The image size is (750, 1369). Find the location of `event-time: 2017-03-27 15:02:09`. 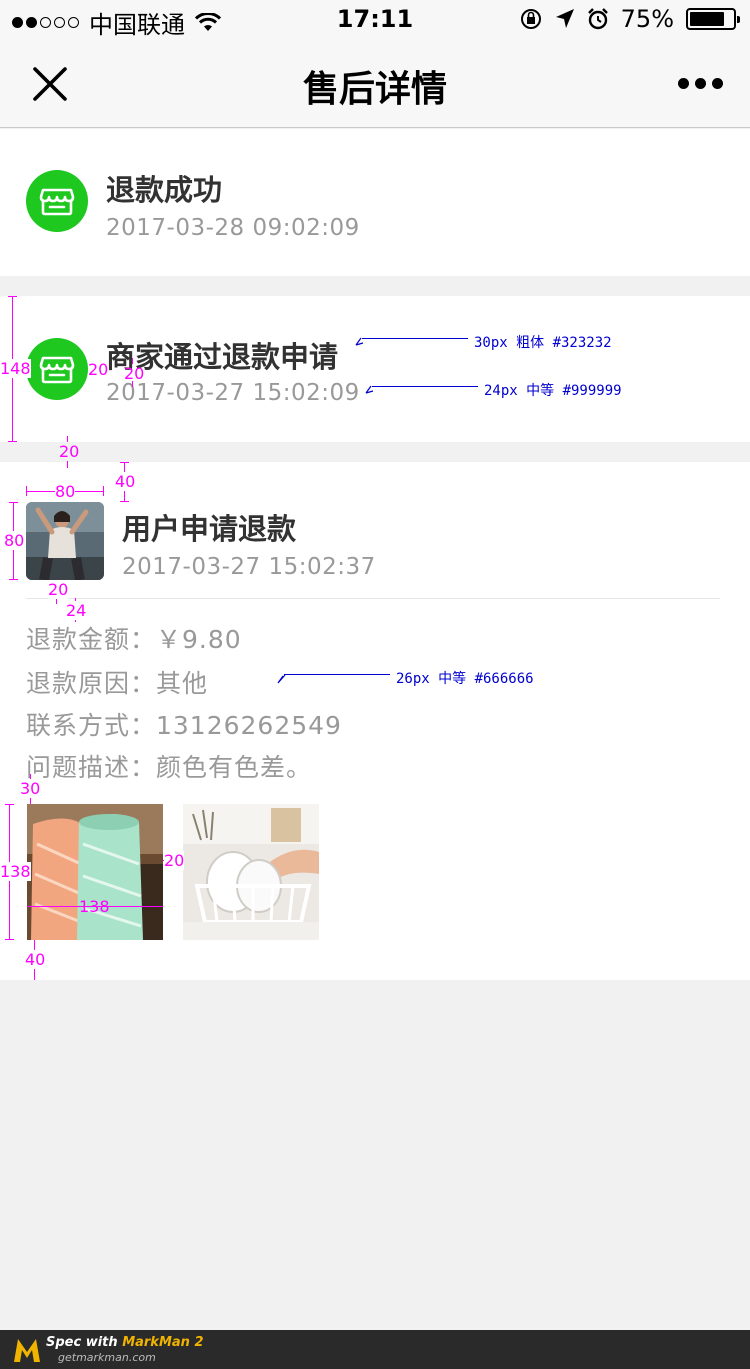

event-time: 2017-03-27 15:02:09 is located at coordinates (233, 393).